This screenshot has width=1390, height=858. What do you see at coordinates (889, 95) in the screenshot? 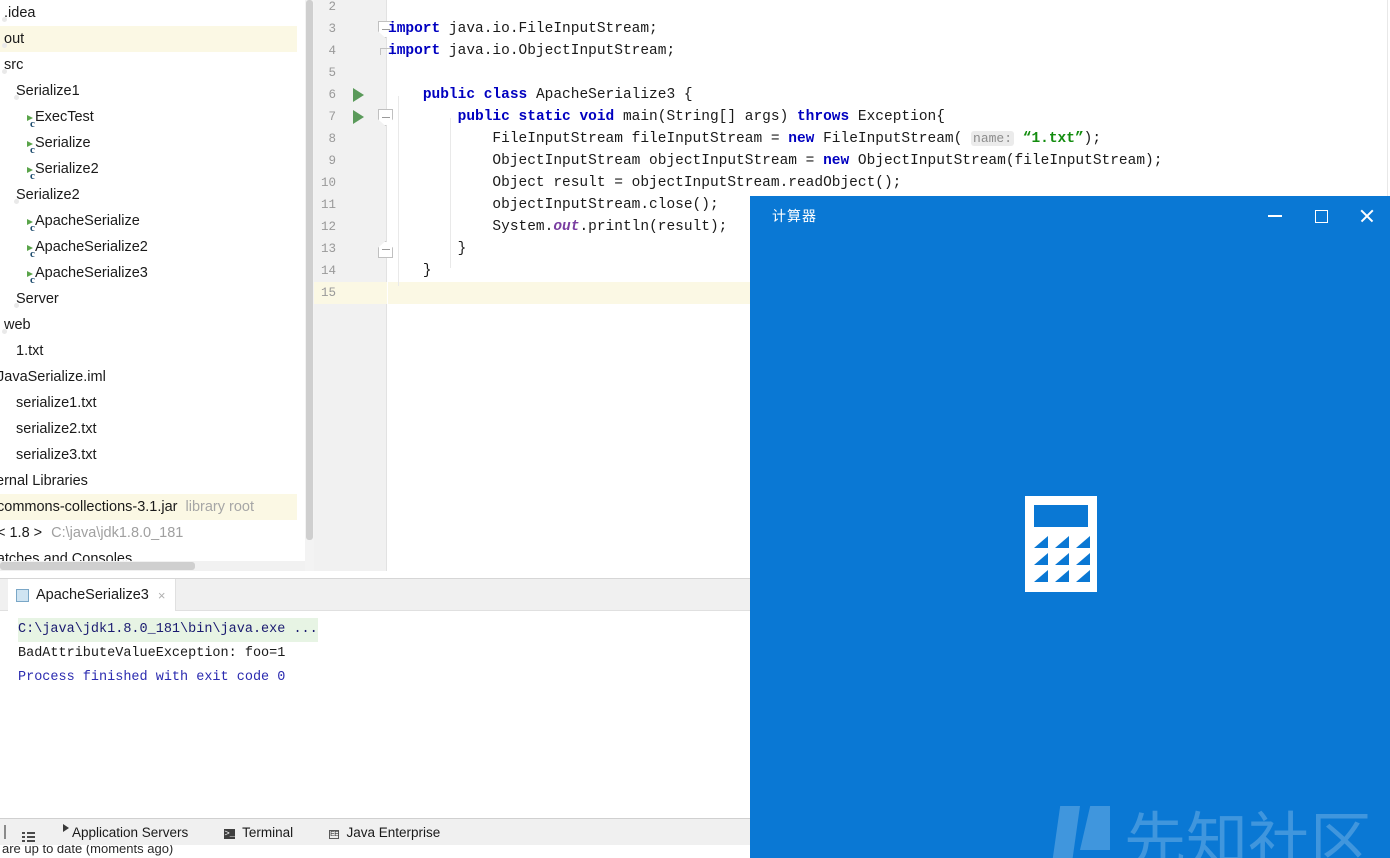
I see `code-line: public class ApacheSerialize3 {` at bounding box center [889, 95].